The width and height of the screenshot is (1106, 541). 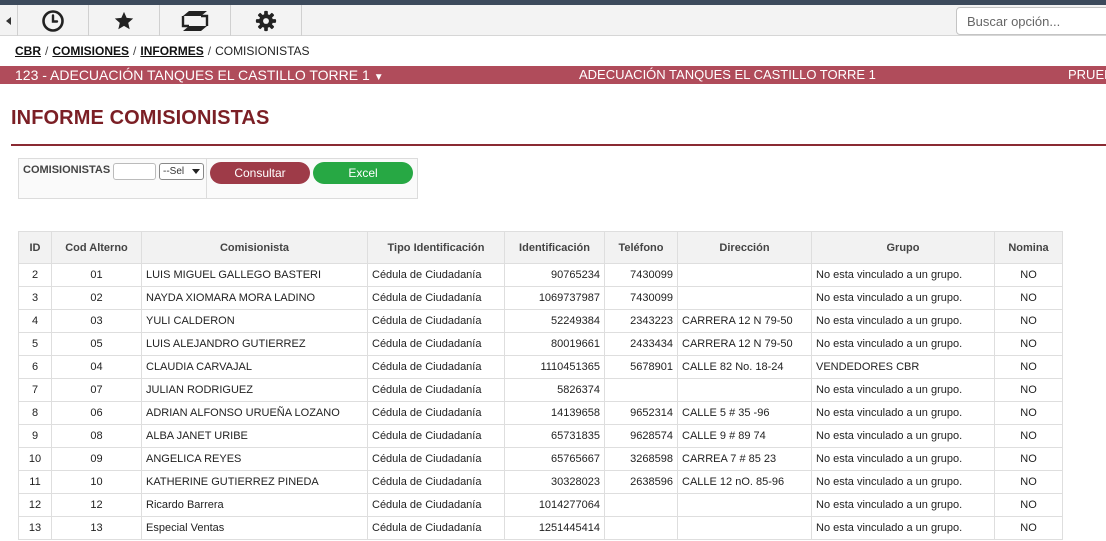 What do you see at coordinates (195, 20) in the screenshot?
I see `switch-button` at bounding box center [195, 20].